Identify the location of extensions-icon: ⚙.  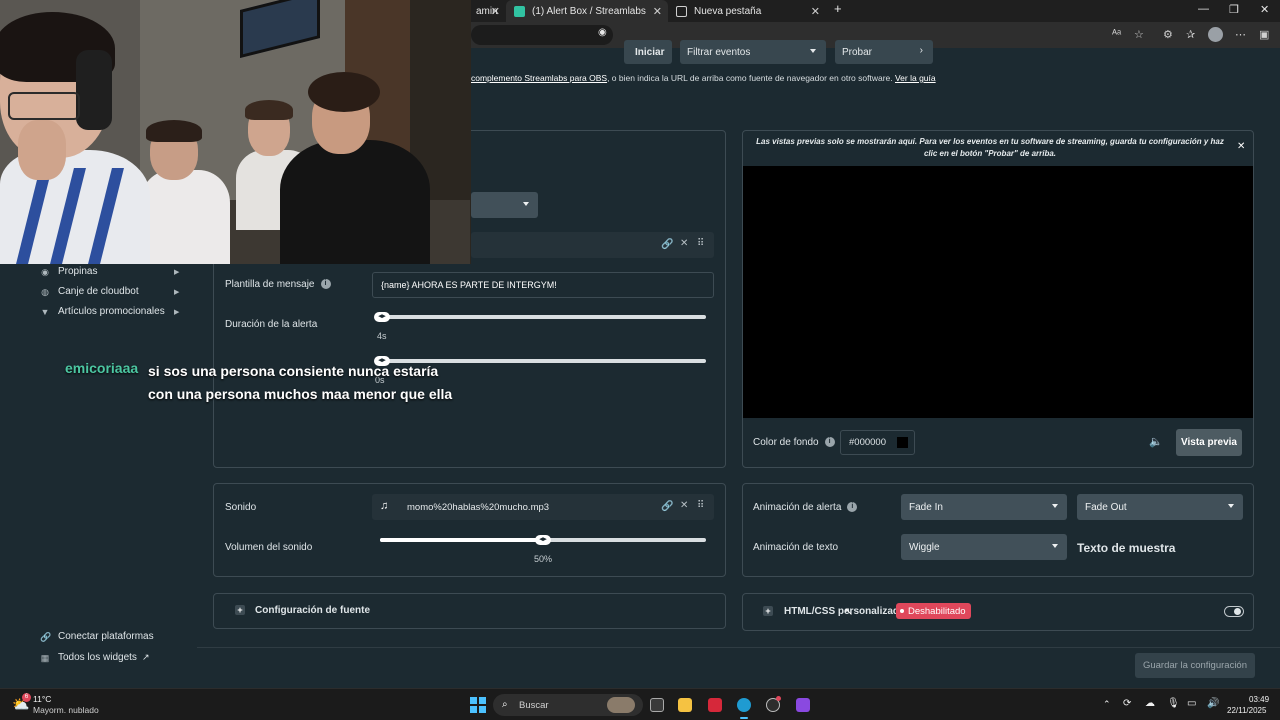
(1168, 34).